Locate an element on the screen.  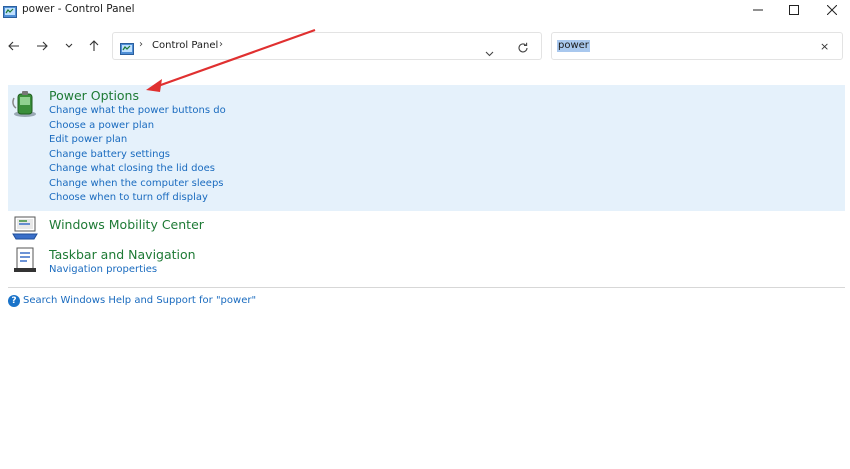
search-input: power is located at coordinates (573, 46).